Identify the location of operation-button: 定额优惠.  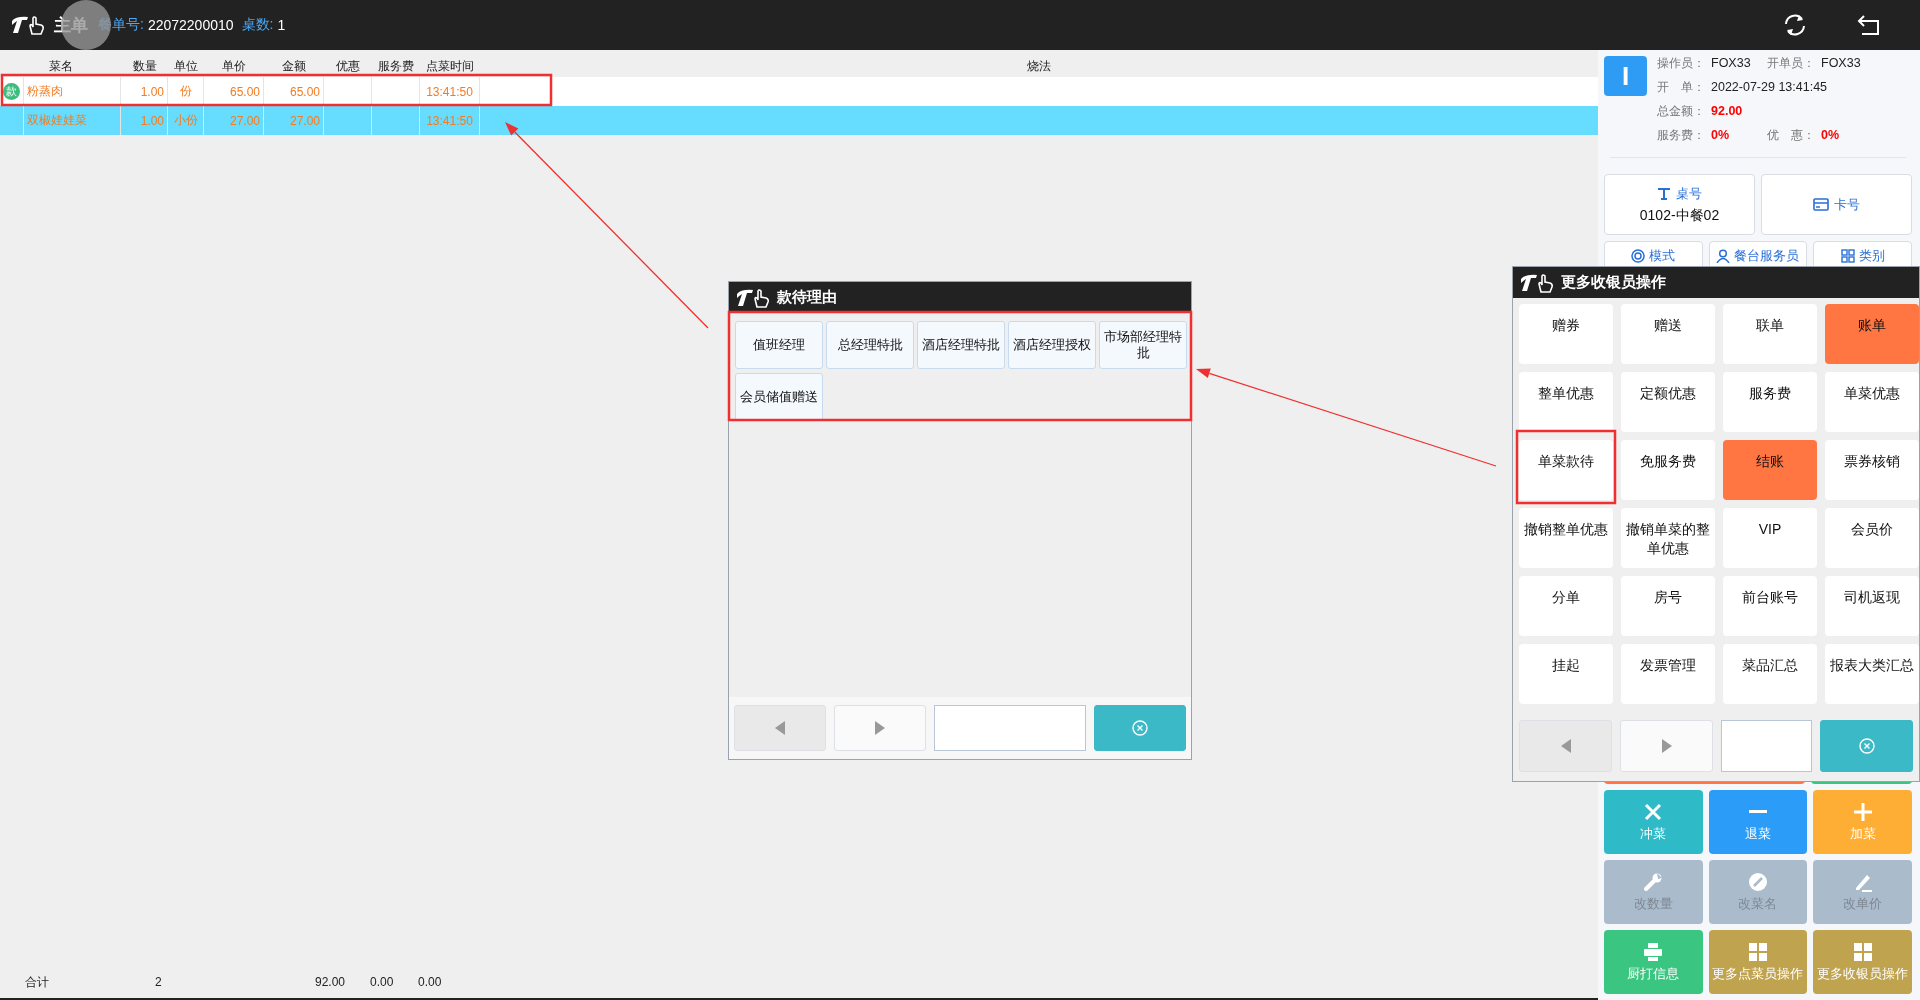
(1668, 402).